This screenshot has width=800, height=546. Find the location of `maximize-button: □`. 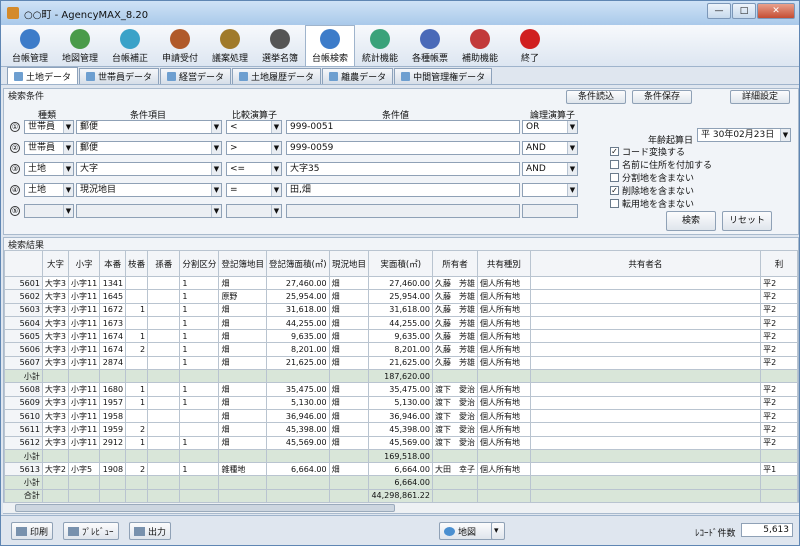

maximize-button: □ is located at coordinates (744, 11).